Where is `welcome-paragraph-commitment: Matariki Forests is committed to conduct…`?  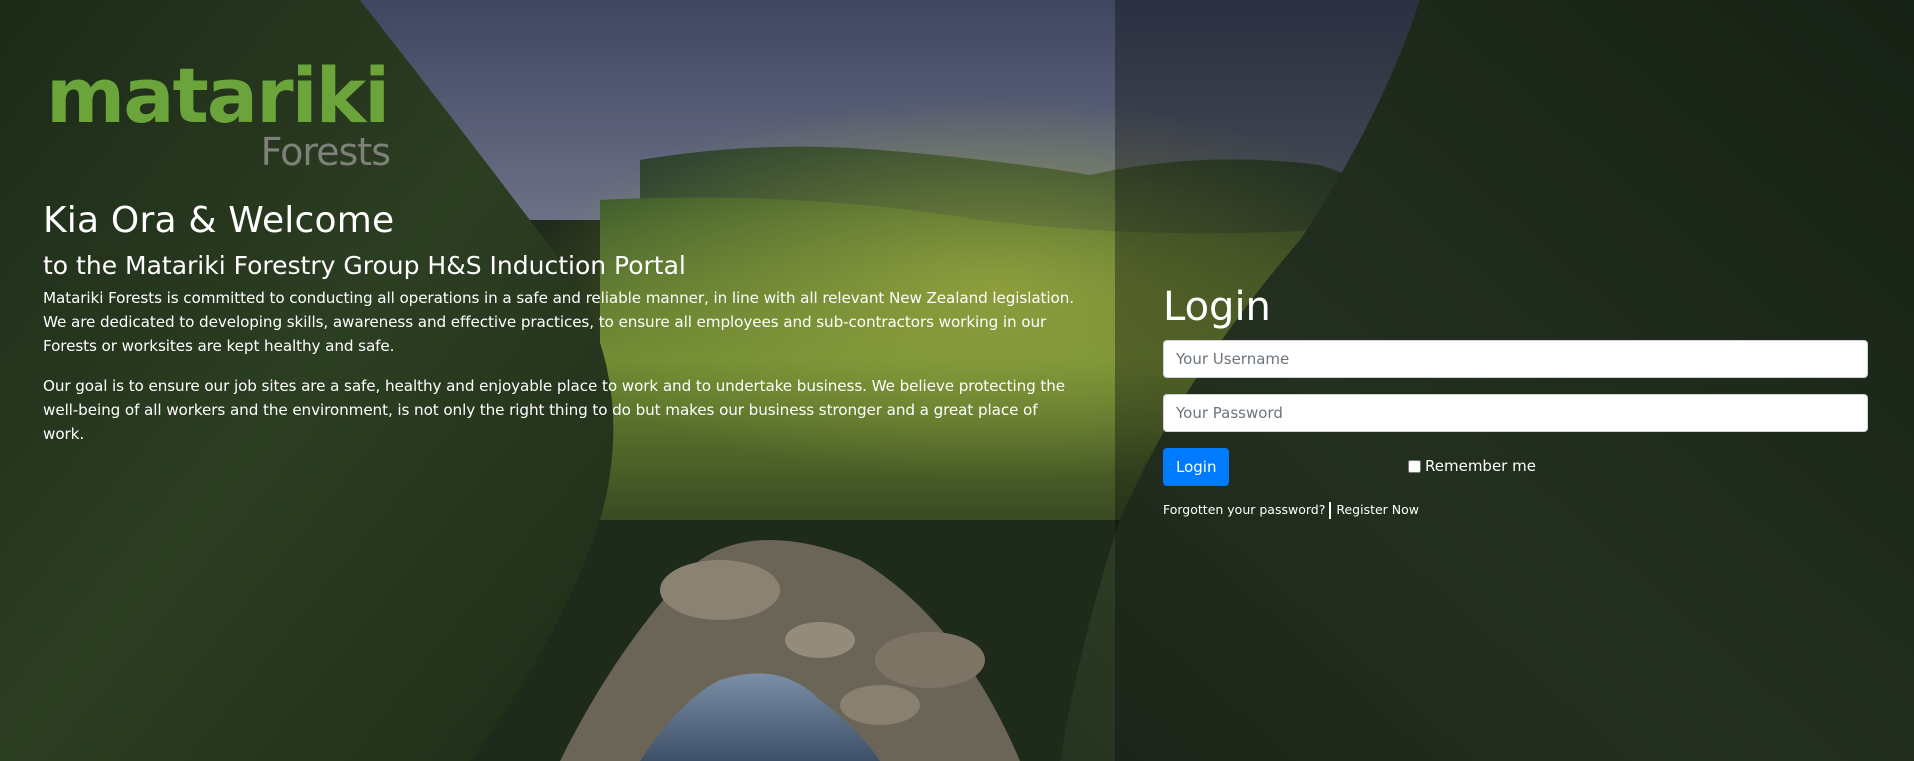
welcome-paragraph-commitment: Matariki Forests is committed to conduct… is located at coordinates (558, 322).